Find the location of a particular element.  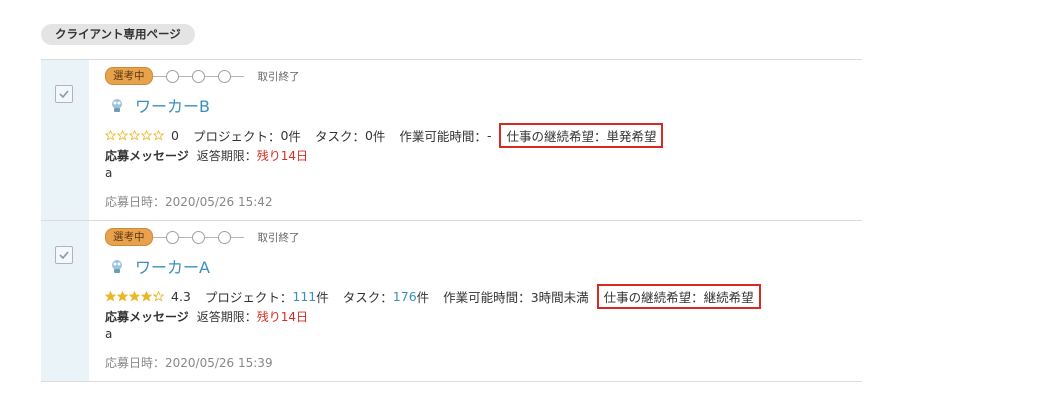

available-time-value: 3時間未満 is located at coordinates (559, 297).